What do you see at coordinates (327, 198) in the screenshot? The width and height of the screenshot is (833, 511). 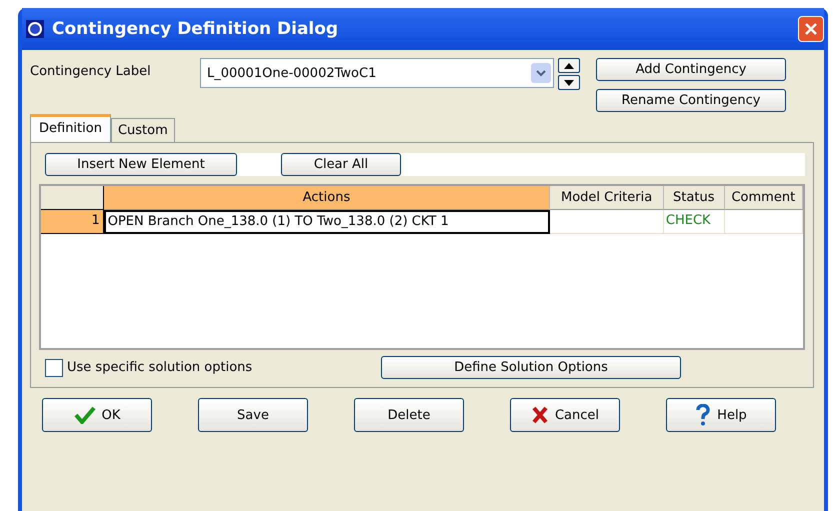 I see `column-header: Actions` at bounding box center [327, 198].